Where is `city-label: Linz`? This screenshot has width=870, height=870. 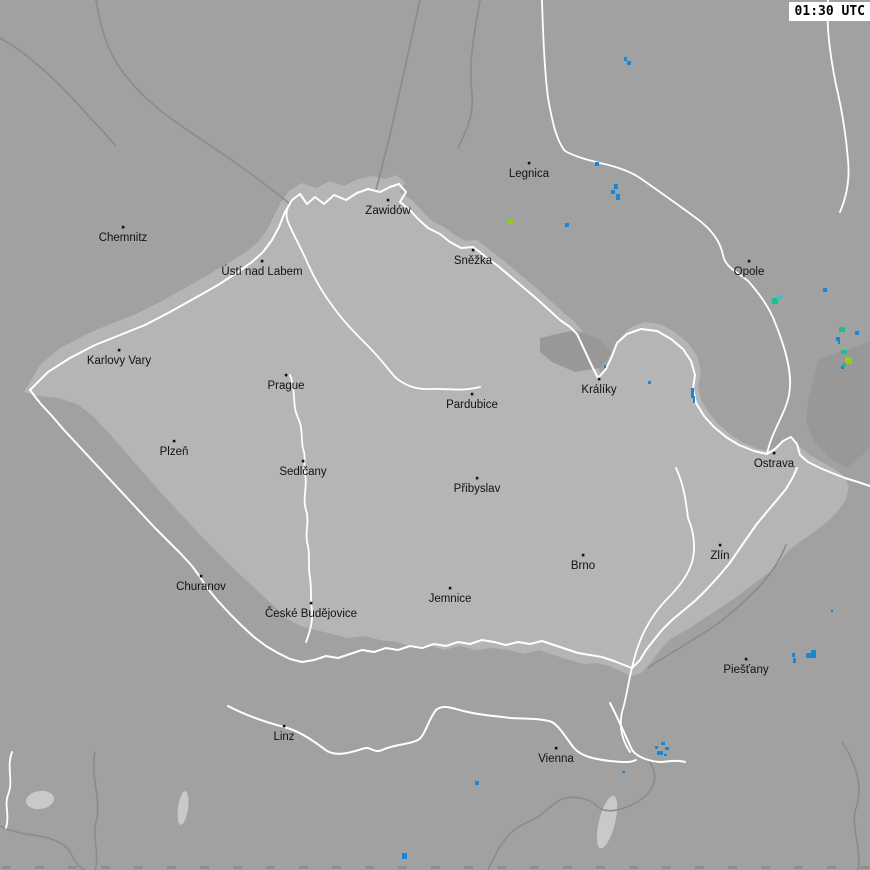
city-label: Linz is located at coordinates (283, 737).